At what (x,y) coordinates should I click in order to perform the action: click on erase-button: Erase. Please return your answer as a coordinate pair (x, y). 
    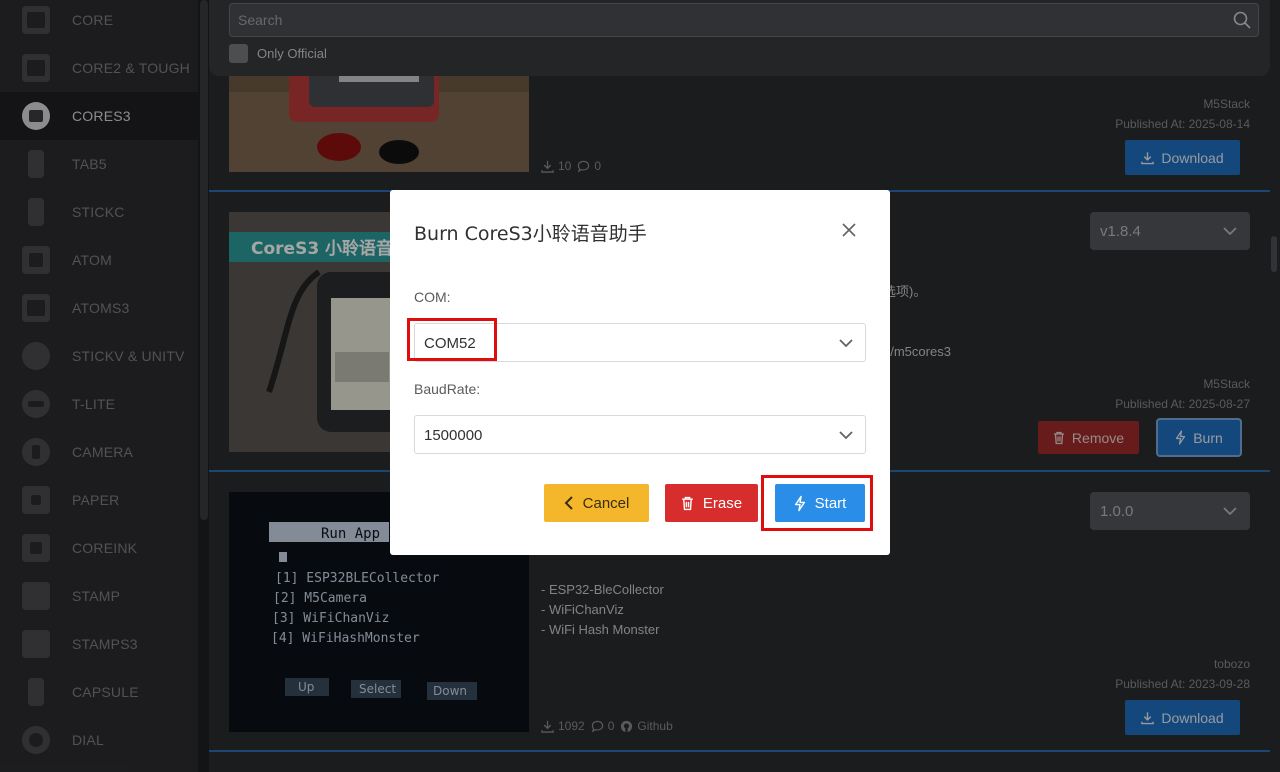
    Looking at the image, I should click on (711, 503).